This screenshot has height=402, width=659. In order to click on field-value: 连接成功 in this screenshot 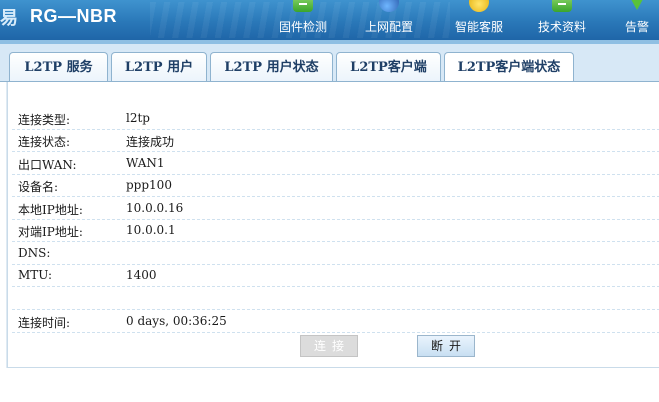, I will do `click(150, 142)`.